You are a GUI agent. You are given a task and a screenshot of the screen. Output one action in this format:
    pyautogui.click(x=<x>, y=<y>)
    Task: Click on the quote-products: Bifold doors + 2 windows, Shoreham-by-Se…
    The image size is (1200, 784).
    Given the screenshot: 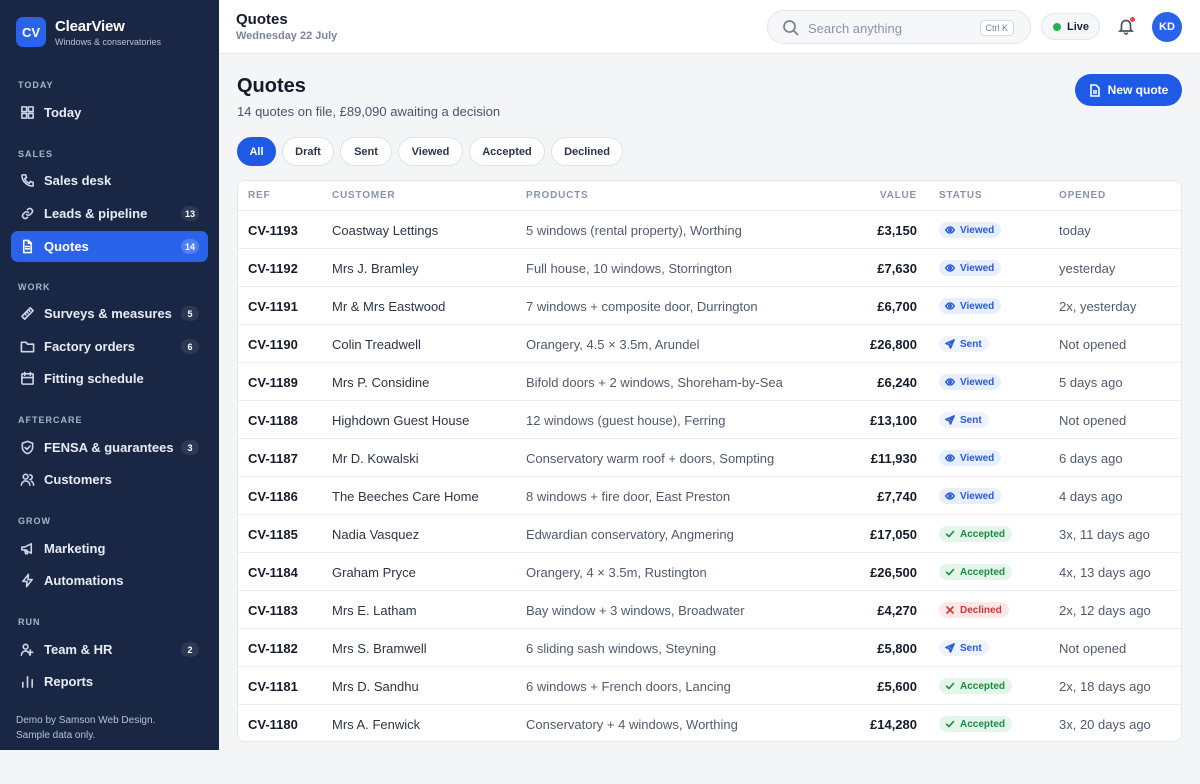 What is the action you would take?
    pyautogui.click(x=654, y=382)
    